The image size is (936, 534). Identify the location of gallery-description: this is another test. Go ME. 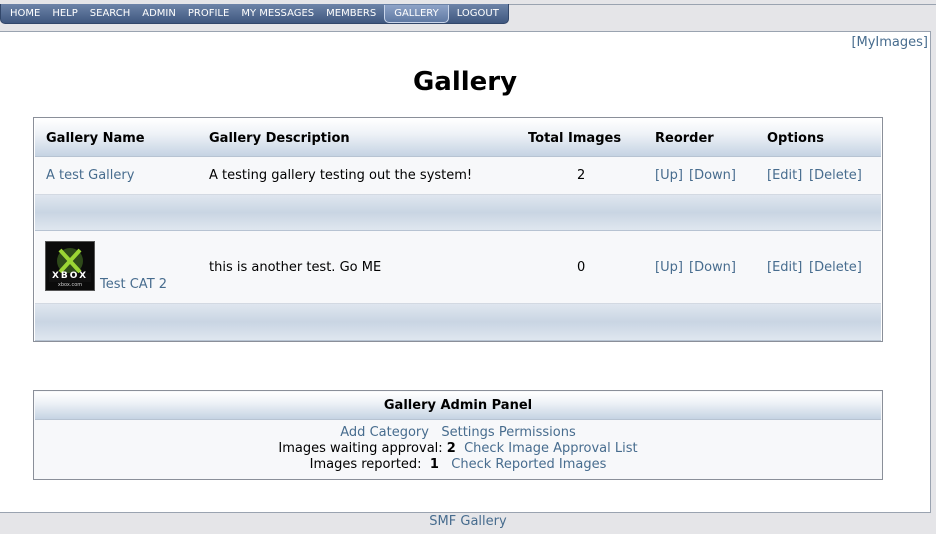
(295, 267).